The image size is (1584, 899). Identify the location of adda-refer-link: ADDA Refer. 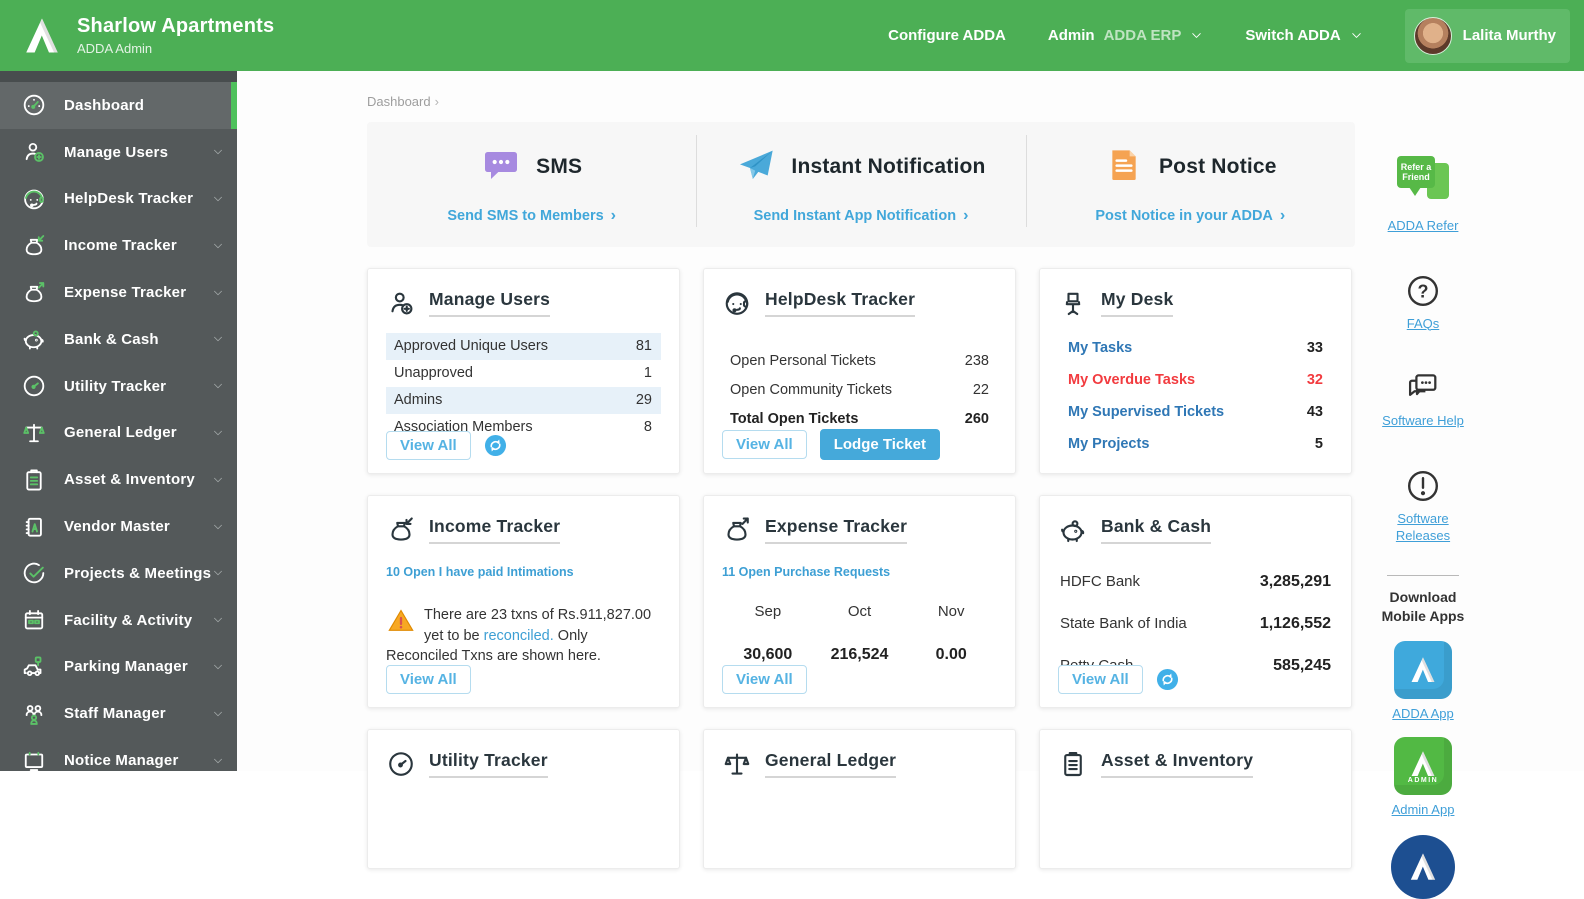
(1423, 226).